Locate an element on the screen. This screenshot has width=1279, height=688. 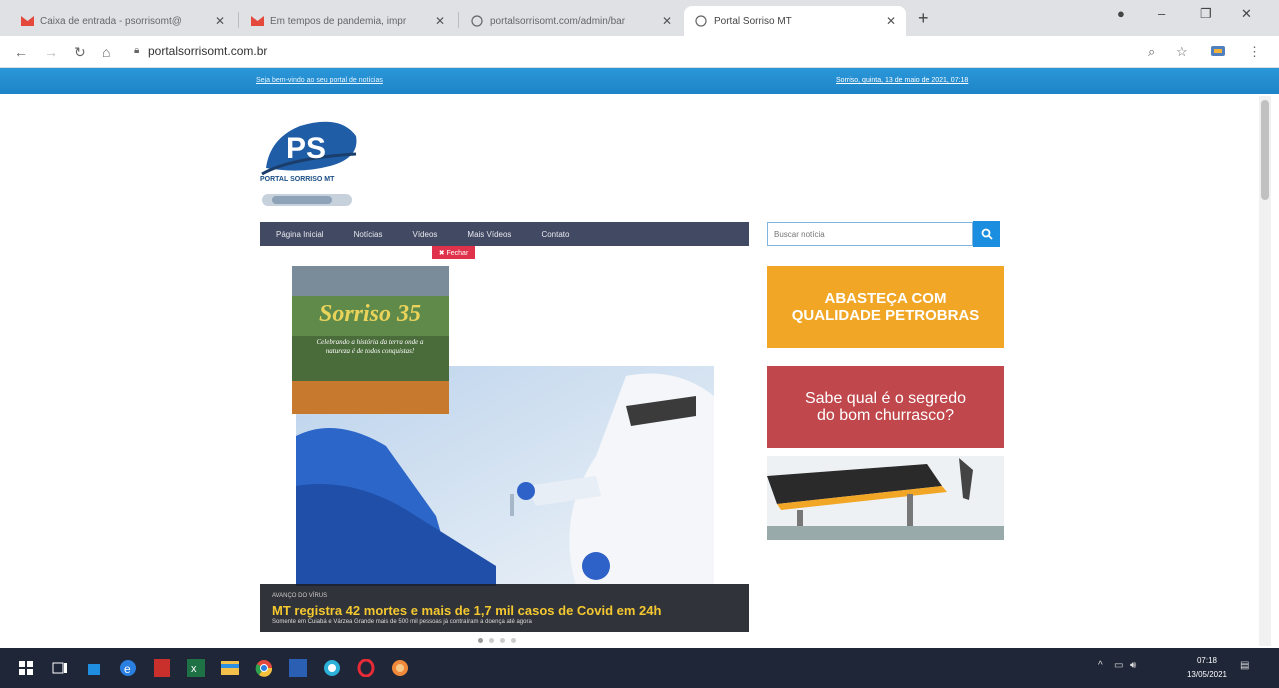
close-window-icon: ✕ is located at coordinates (1246, 14).